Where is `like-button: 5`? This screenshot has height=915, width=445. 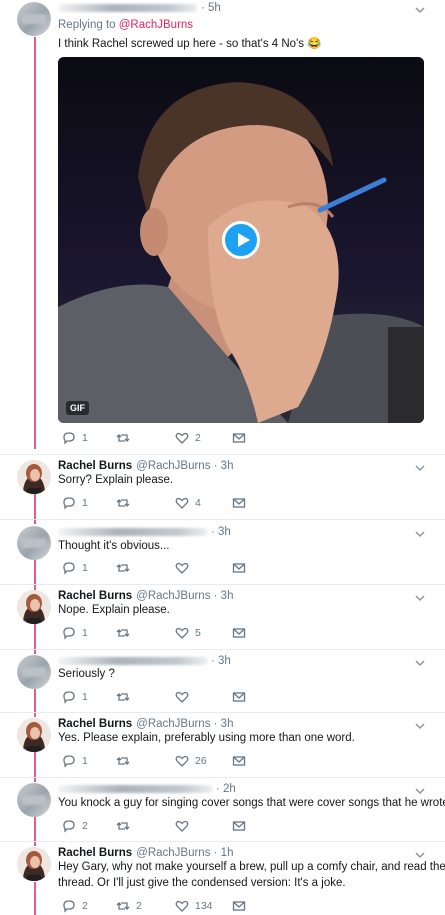
like-button: 5 is located at coordinates (188, 633).